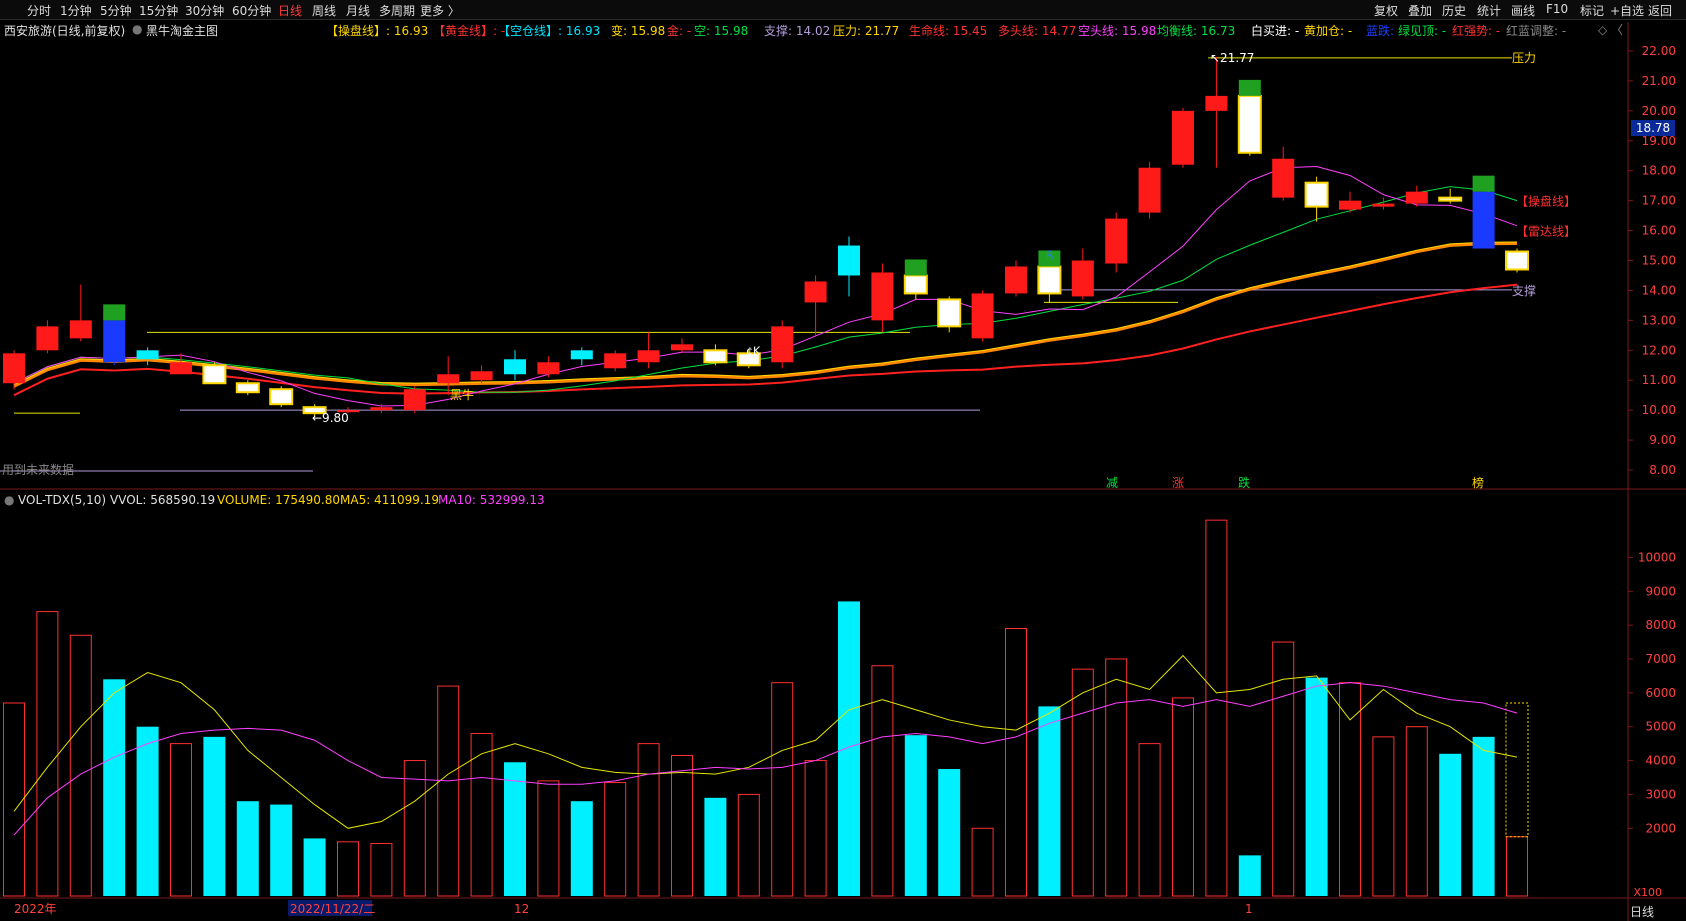 The image size is (1686, 921). Describe the element at coordinates (1546, 201) in the screenshot. I see `op-line-label: 【操盘线】` at that location.